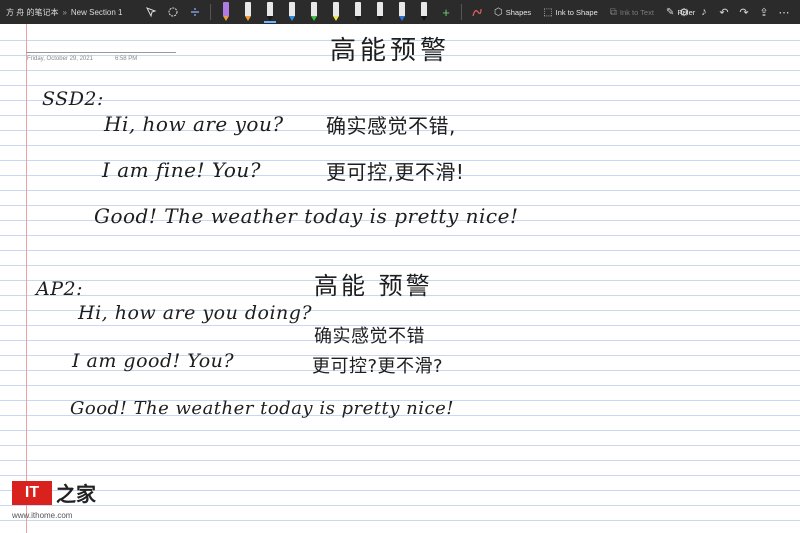 The image size is (800, 533). I want to click on pen-dark-2-icon, so click(380, 12).